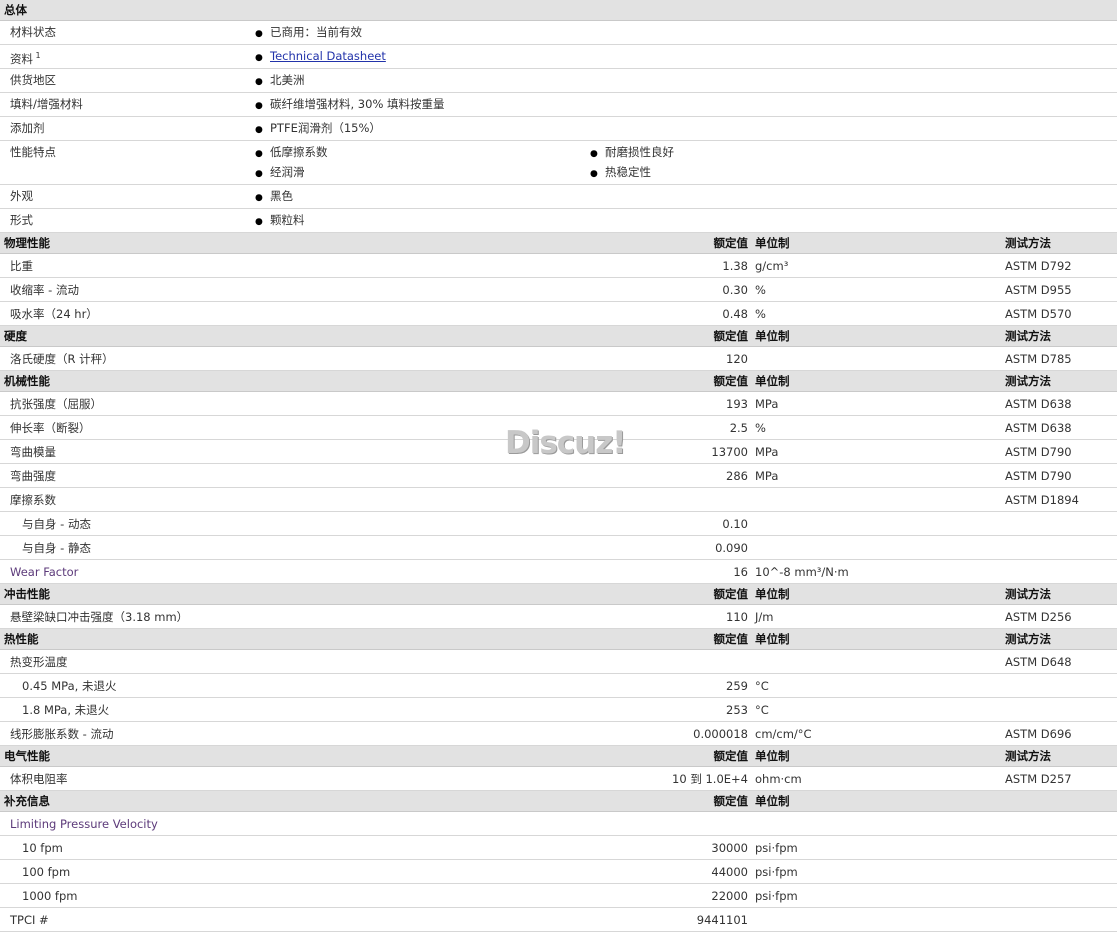 The width and height of the screenshot is (1117, 932). I want to click on general-row: 资料 1 ● Technical Datasheet, so click(558, 57).